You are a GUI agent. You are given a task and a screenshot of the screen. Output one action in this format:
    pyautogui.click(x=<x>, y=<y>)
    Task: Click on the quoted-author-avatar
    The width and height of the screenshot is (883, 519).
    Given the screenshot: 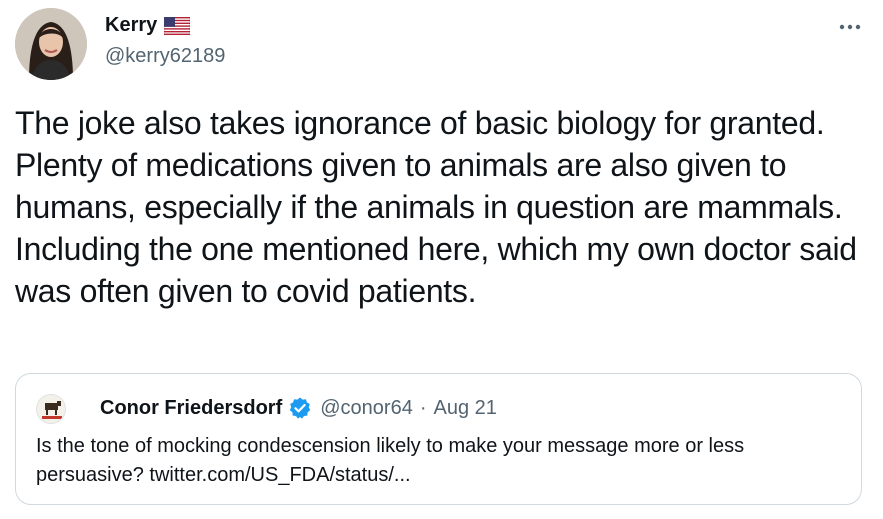 What is the action you would take?
    pyautogui.click(x=51, y=409)
    